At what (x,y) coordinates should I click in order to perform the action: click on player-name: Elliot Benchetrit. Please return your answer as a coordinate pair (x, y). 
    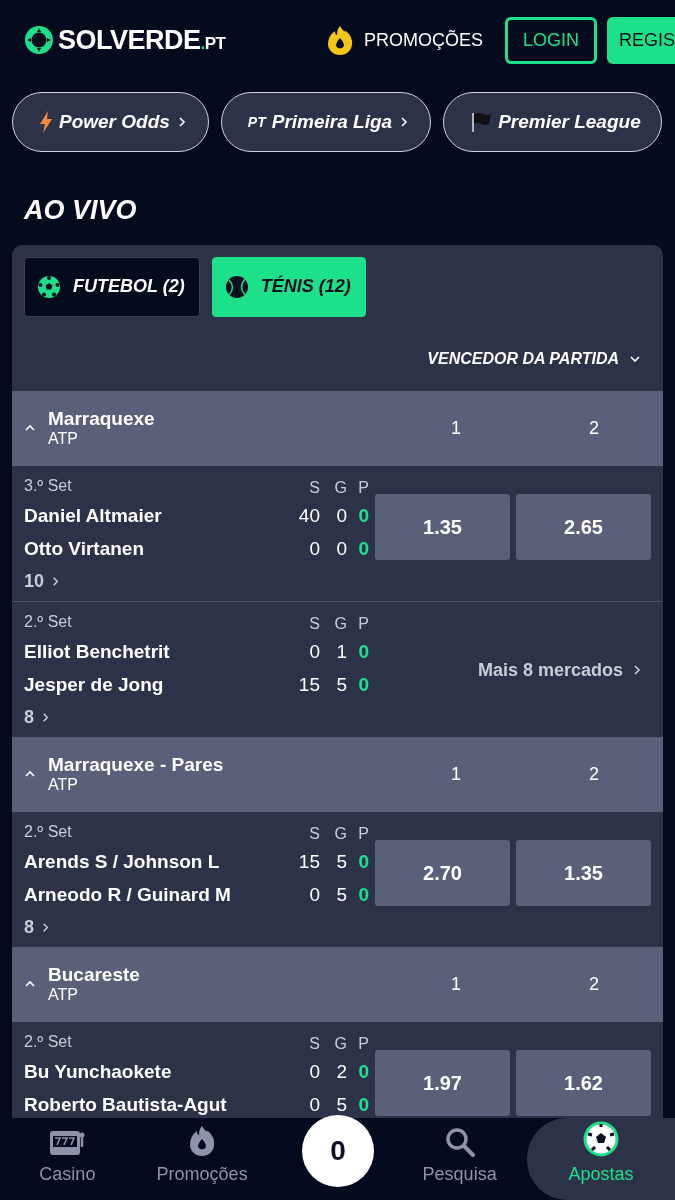
    Looking at the image, I should click on (97, 651).